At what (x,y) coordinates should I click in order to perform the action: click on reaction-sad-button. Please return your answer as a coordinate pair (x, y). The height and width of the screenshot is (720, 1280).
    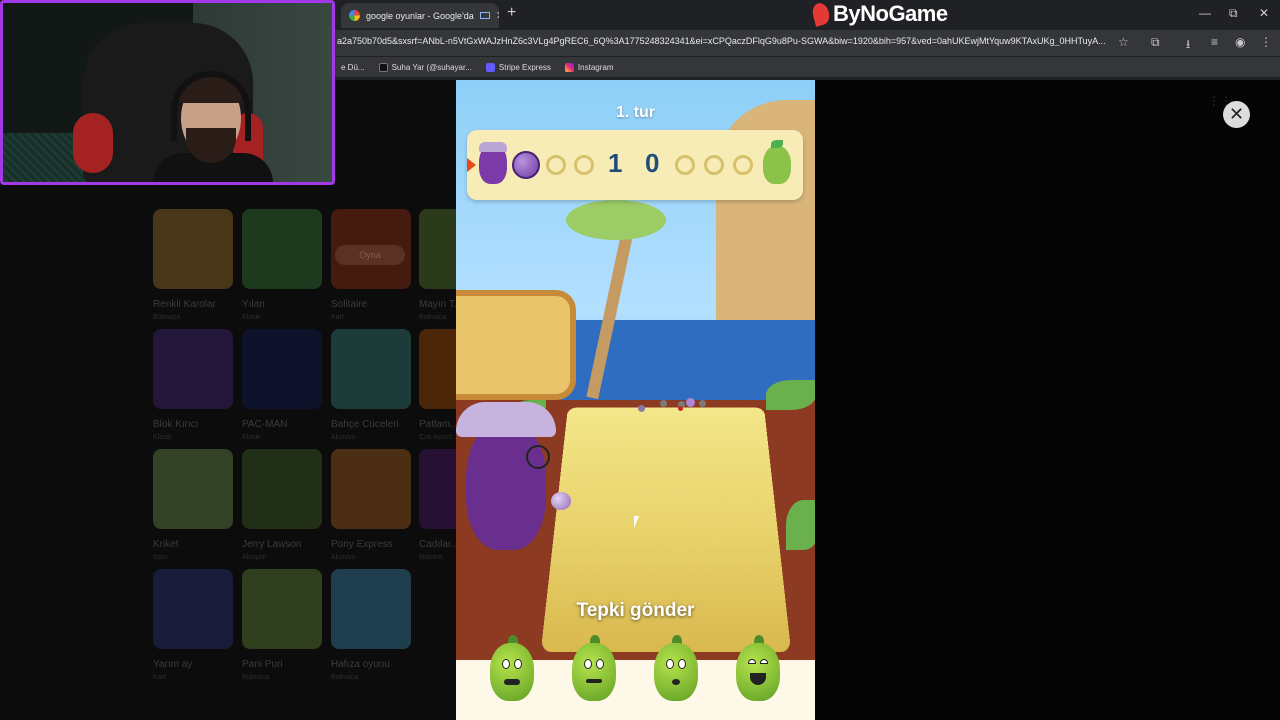
    Looking at the image, I should click on (594, 669).